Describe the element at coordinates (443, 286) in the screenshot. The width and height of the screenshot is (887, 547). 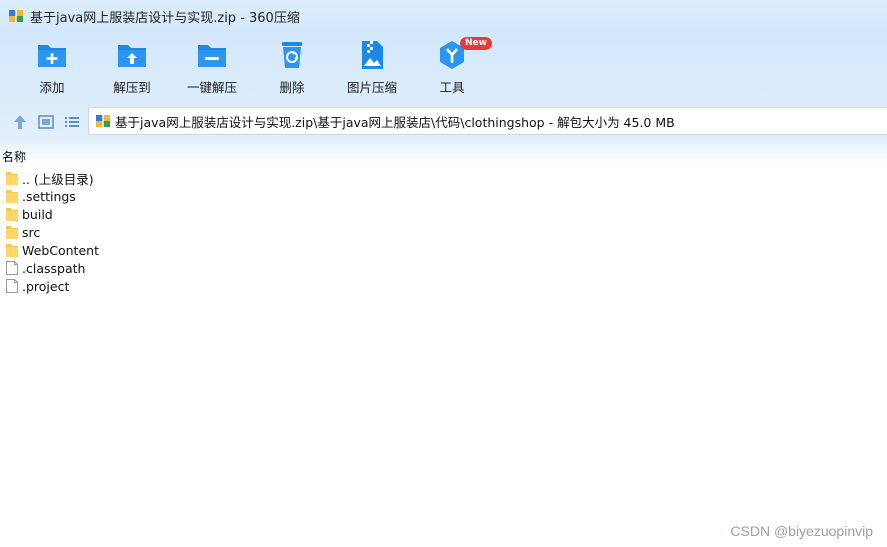
I see `list-item-file: .project` at that location.